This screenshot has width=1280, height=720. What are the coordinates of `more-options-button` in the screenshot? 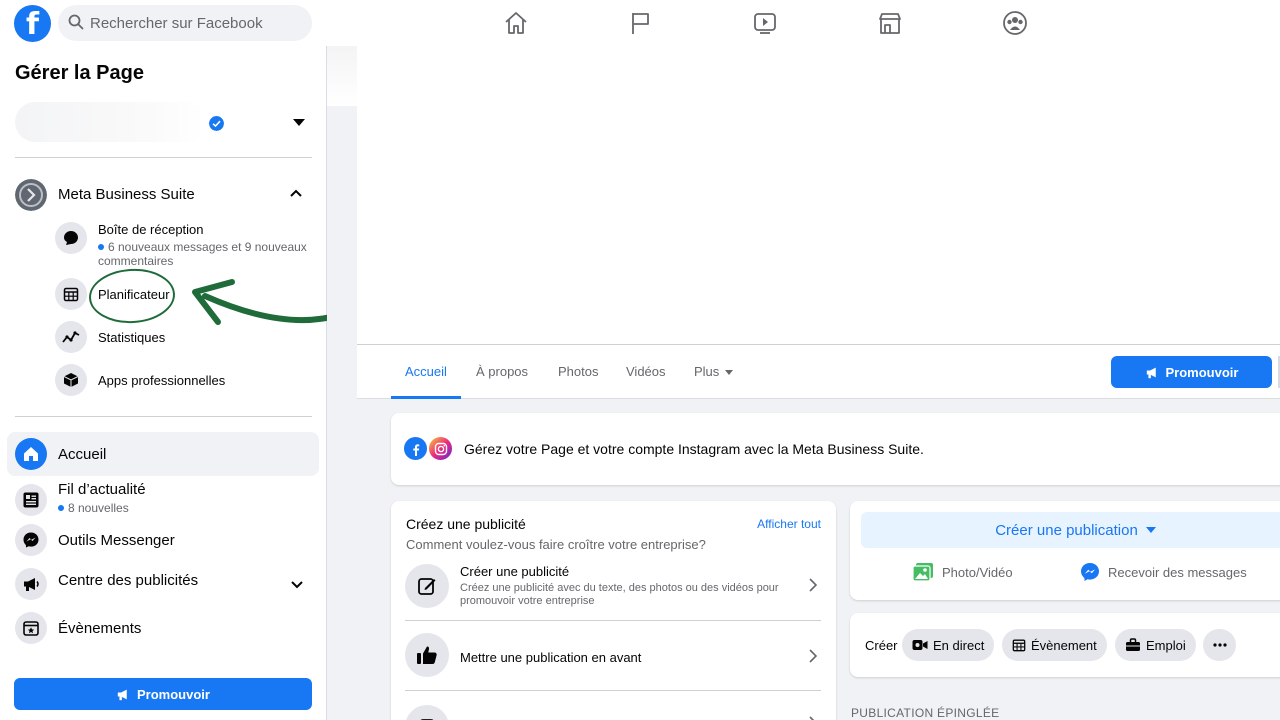 It's located at (1219, 645).